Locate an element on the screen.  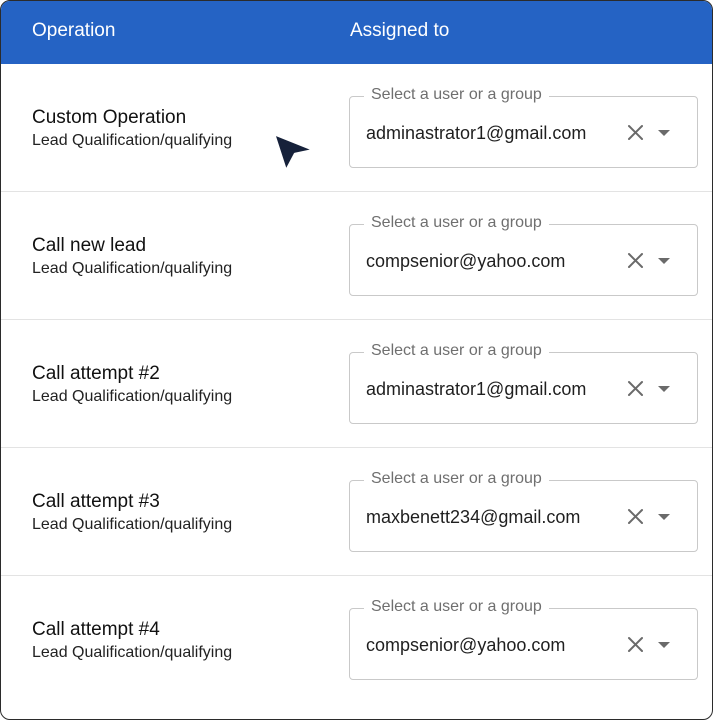
operation-title: Call attempt #3 is located at coordinates (96, 501).